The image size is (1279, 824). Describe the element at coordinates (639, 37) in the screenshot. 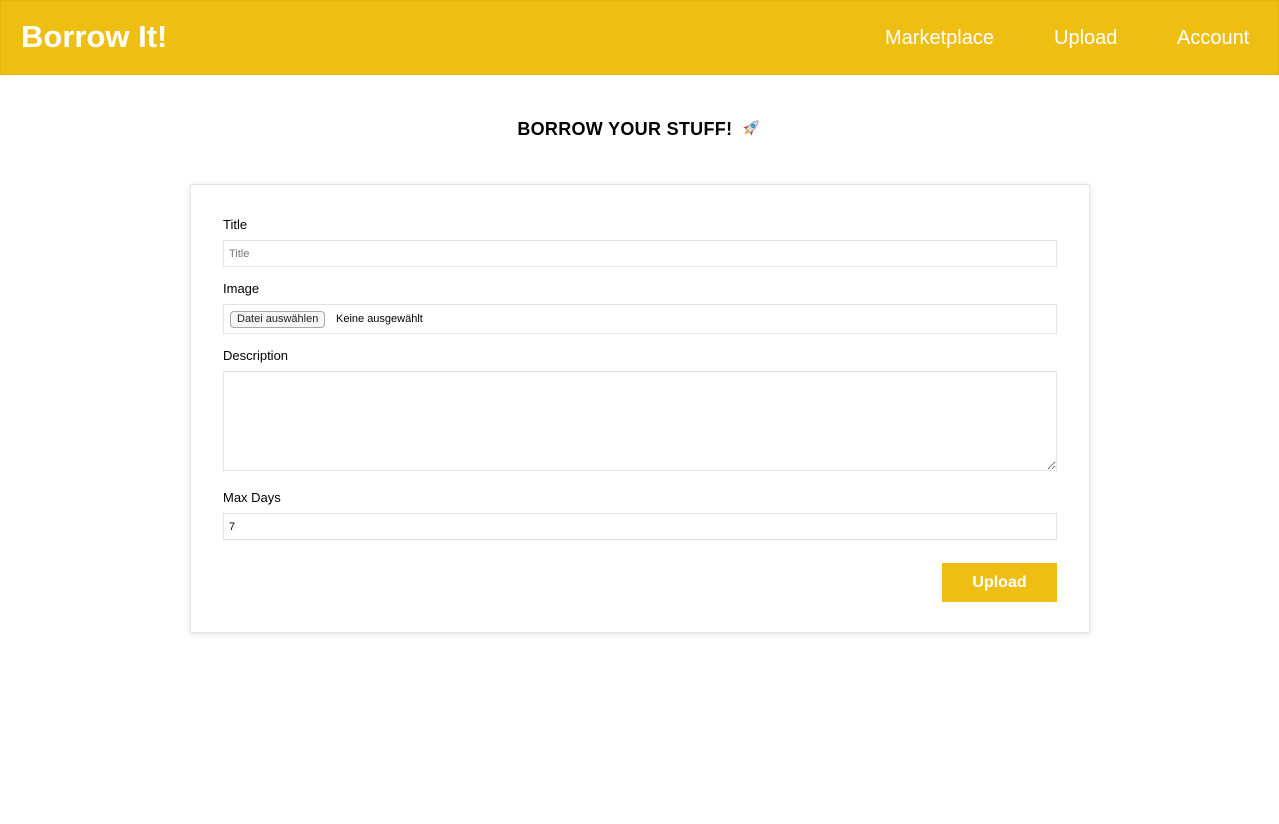

I see `top-navbar: Borrow It! Marketplace Upload Account` at that location.